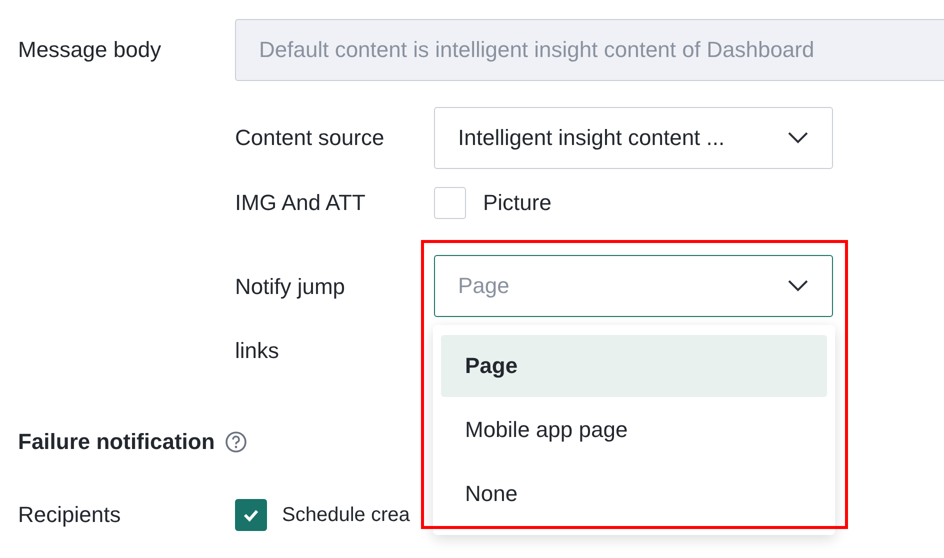  What do you see at coordinates (300, 203) in the screenshot?
I see `field-label: IMG And ATT` at bounding box center [300, 203].